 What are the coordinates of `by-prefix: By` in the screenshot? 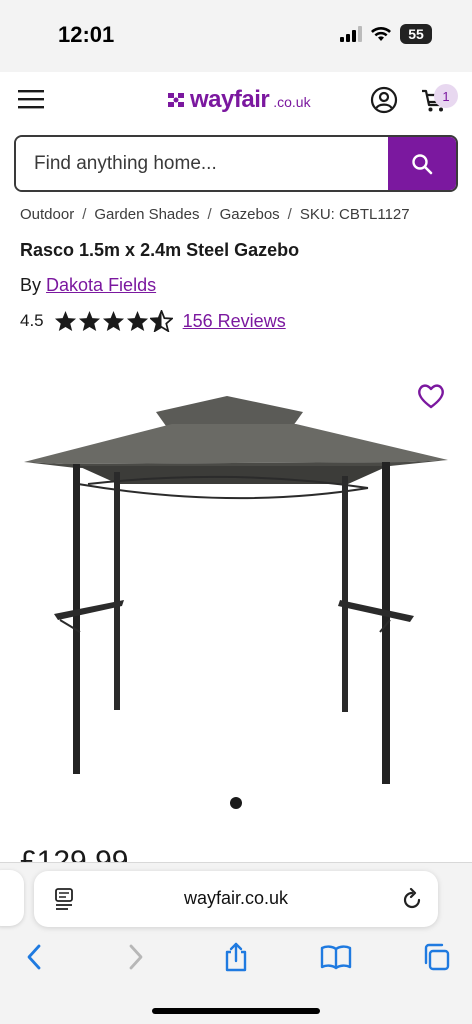 It's located at (31, 285).